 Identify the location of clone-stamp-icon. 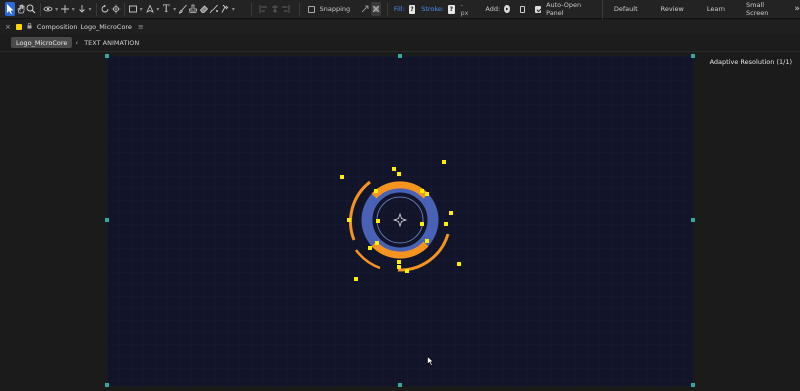
(193, 9).